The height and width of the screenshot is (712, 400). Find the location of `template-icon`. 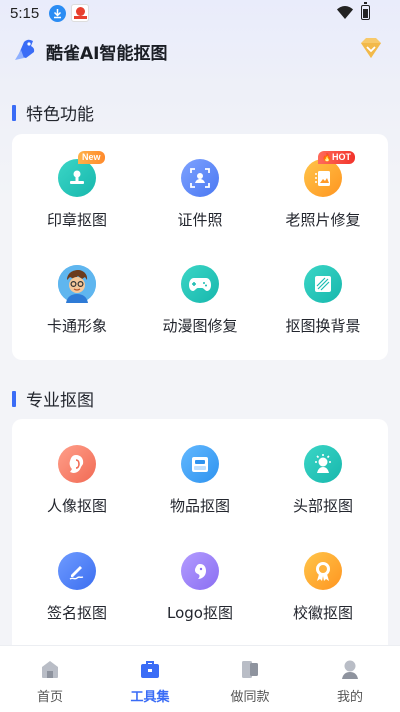

template-icon is located at coordinates (250, 669).